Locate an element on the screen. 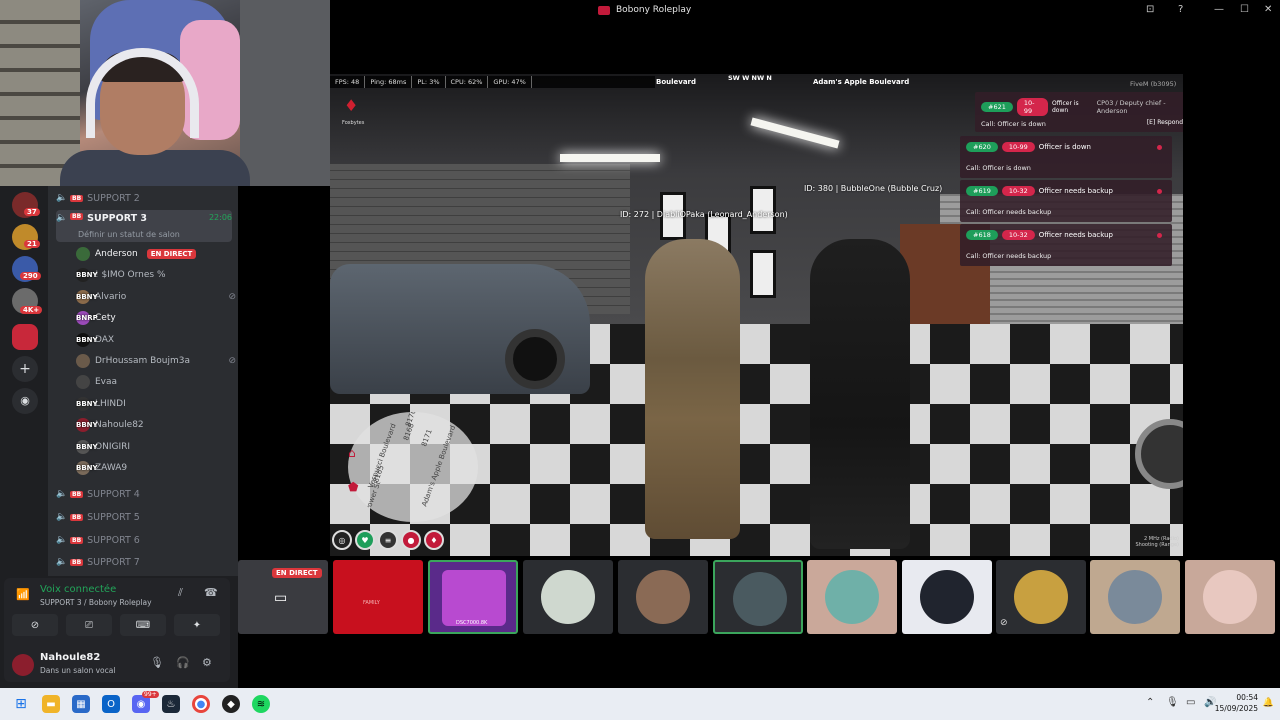 Image resolution: width=1280 pixels, height=720 pixels. user-tag: BBNY is located at coordinates (87, 404).